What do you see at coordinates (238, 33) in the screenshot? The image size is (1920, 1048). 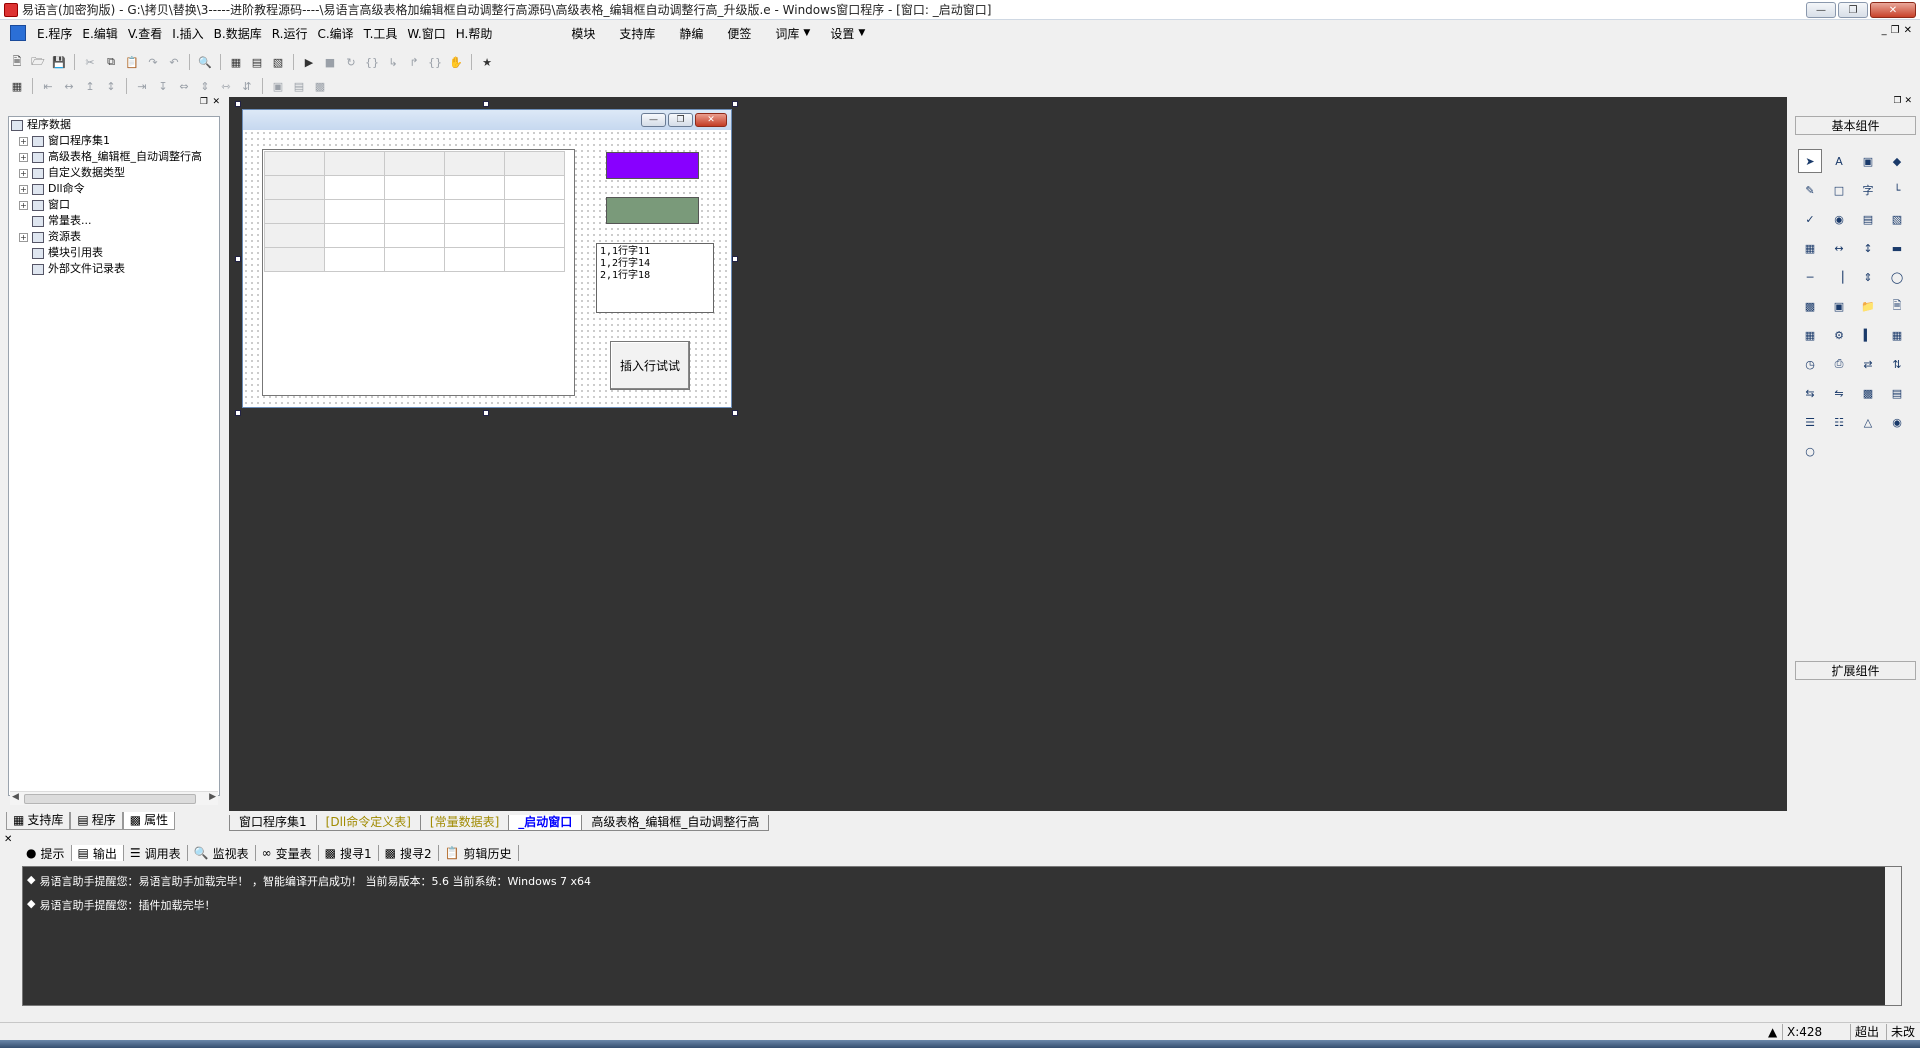 I see `menu-database: B.数据库` at bounding box center [238, 33].